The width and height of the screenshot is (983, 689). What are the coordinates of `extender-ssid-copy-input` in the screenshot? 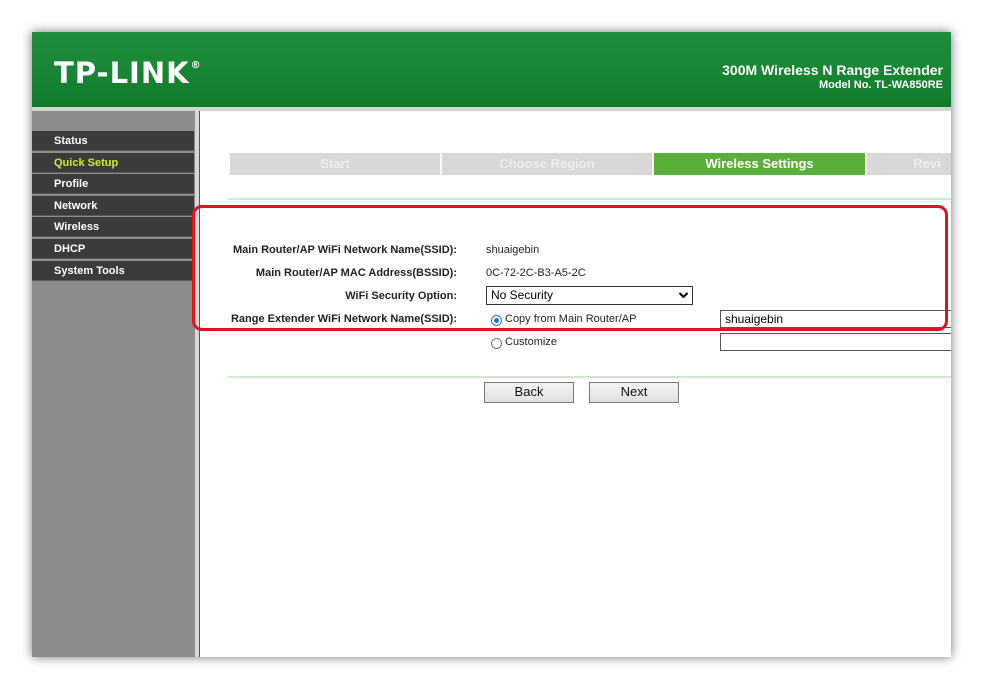 It's located at (835, 319).